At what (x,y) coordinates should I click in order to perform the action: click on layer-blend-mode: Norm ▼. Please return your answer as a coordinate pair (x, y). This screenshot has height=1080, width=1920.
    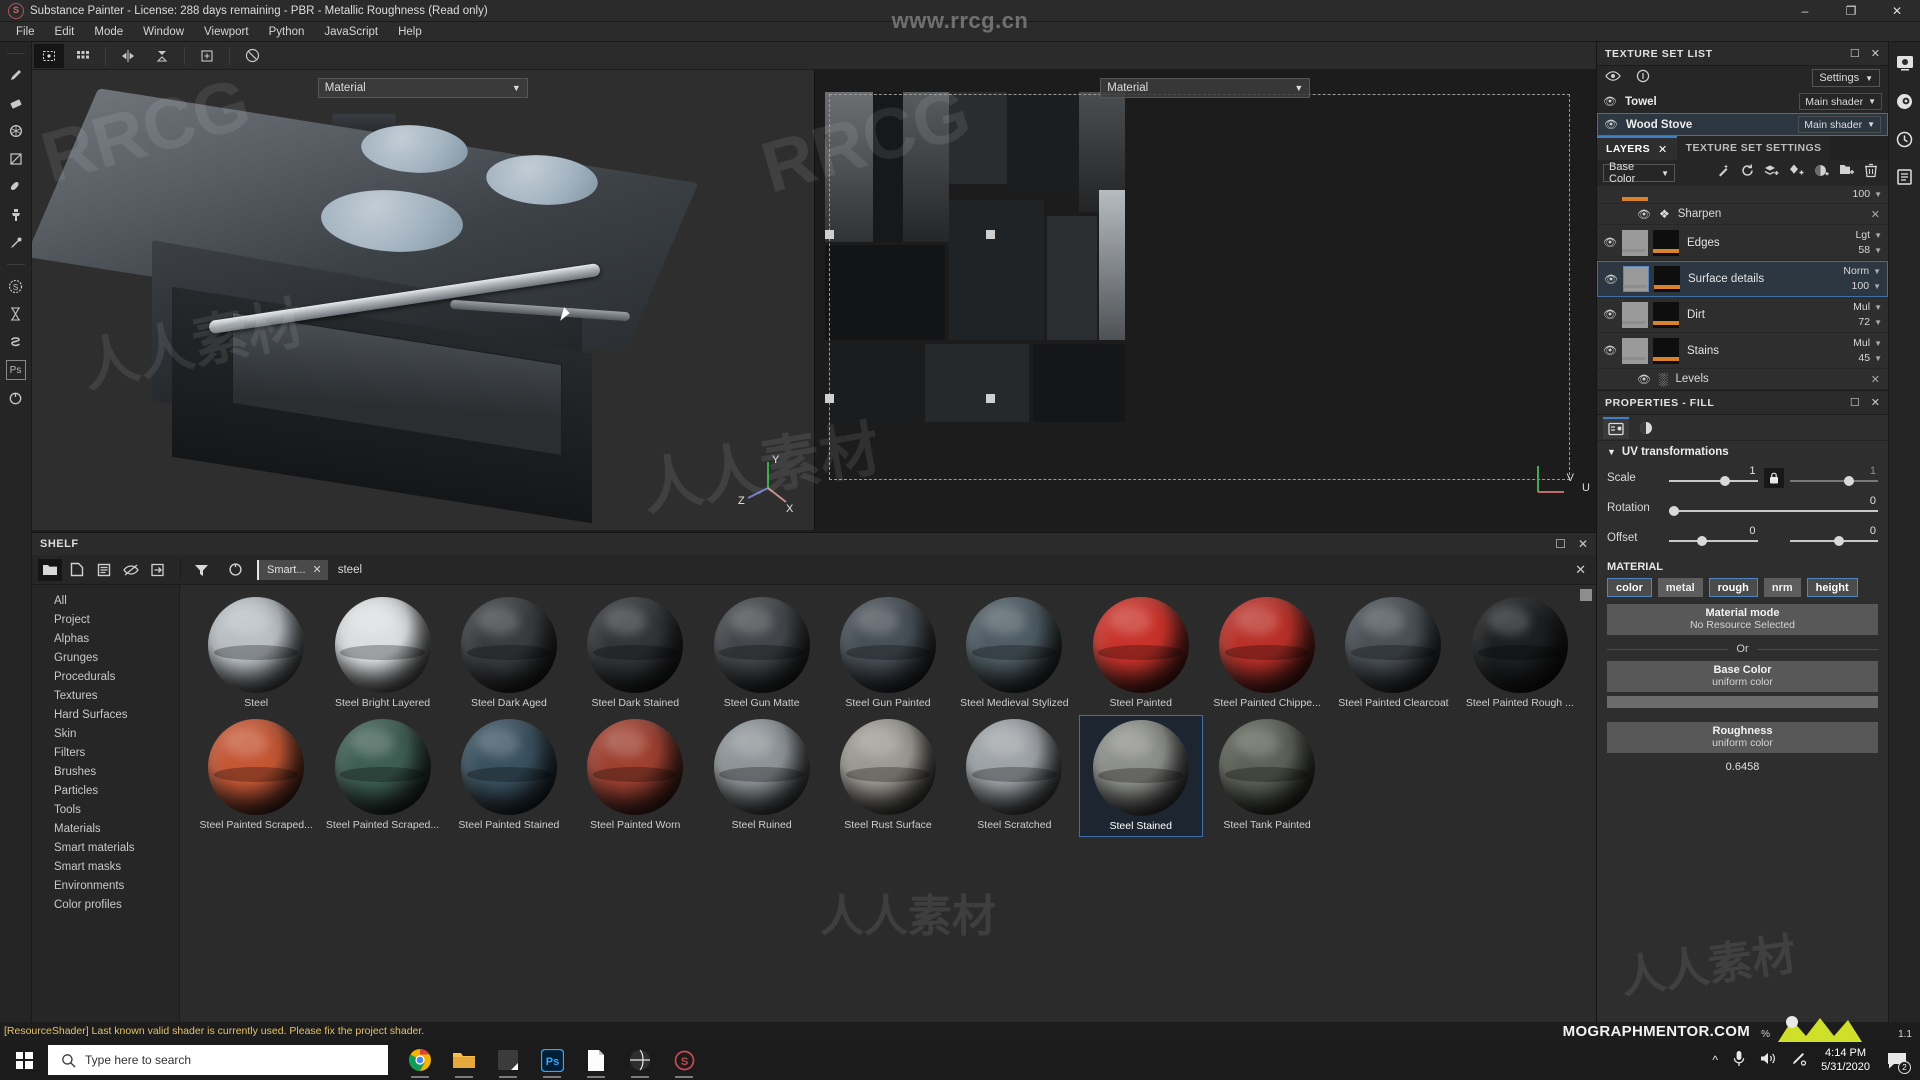
    Looking at the image, I should click on (1862, 271).